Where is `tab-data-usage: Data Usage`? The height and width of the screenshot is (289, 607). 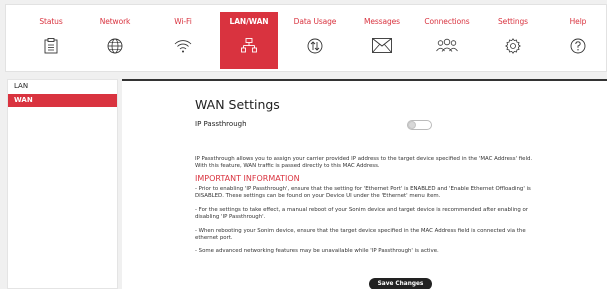 tab-data-usage: Data Usage is located at coordinates (315, 40).